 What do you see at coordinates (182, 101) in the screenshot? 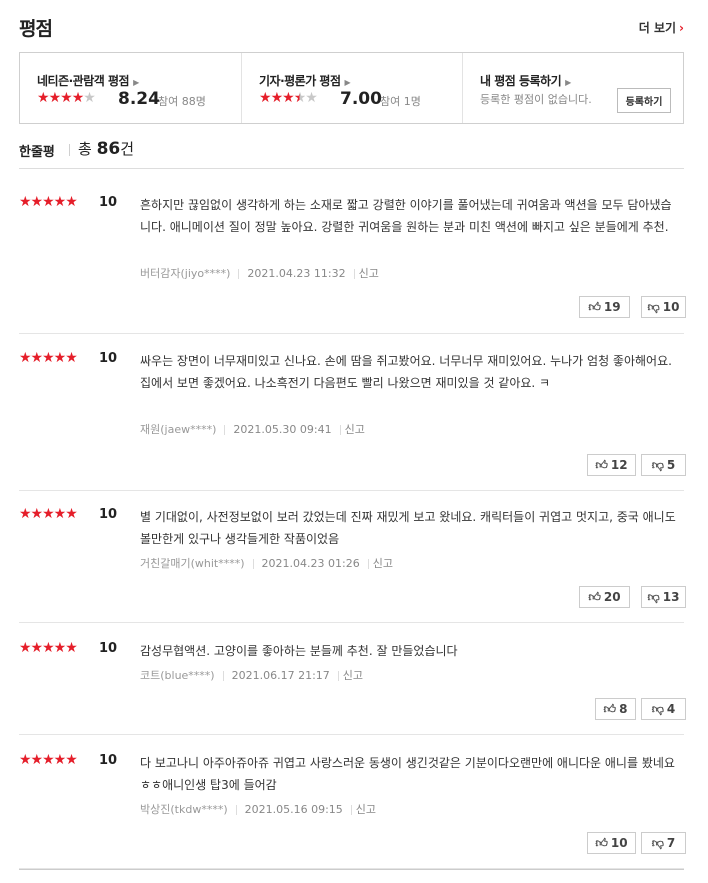
I see `netizen-participants: 참여 88명` at bounding box center [182, 101].